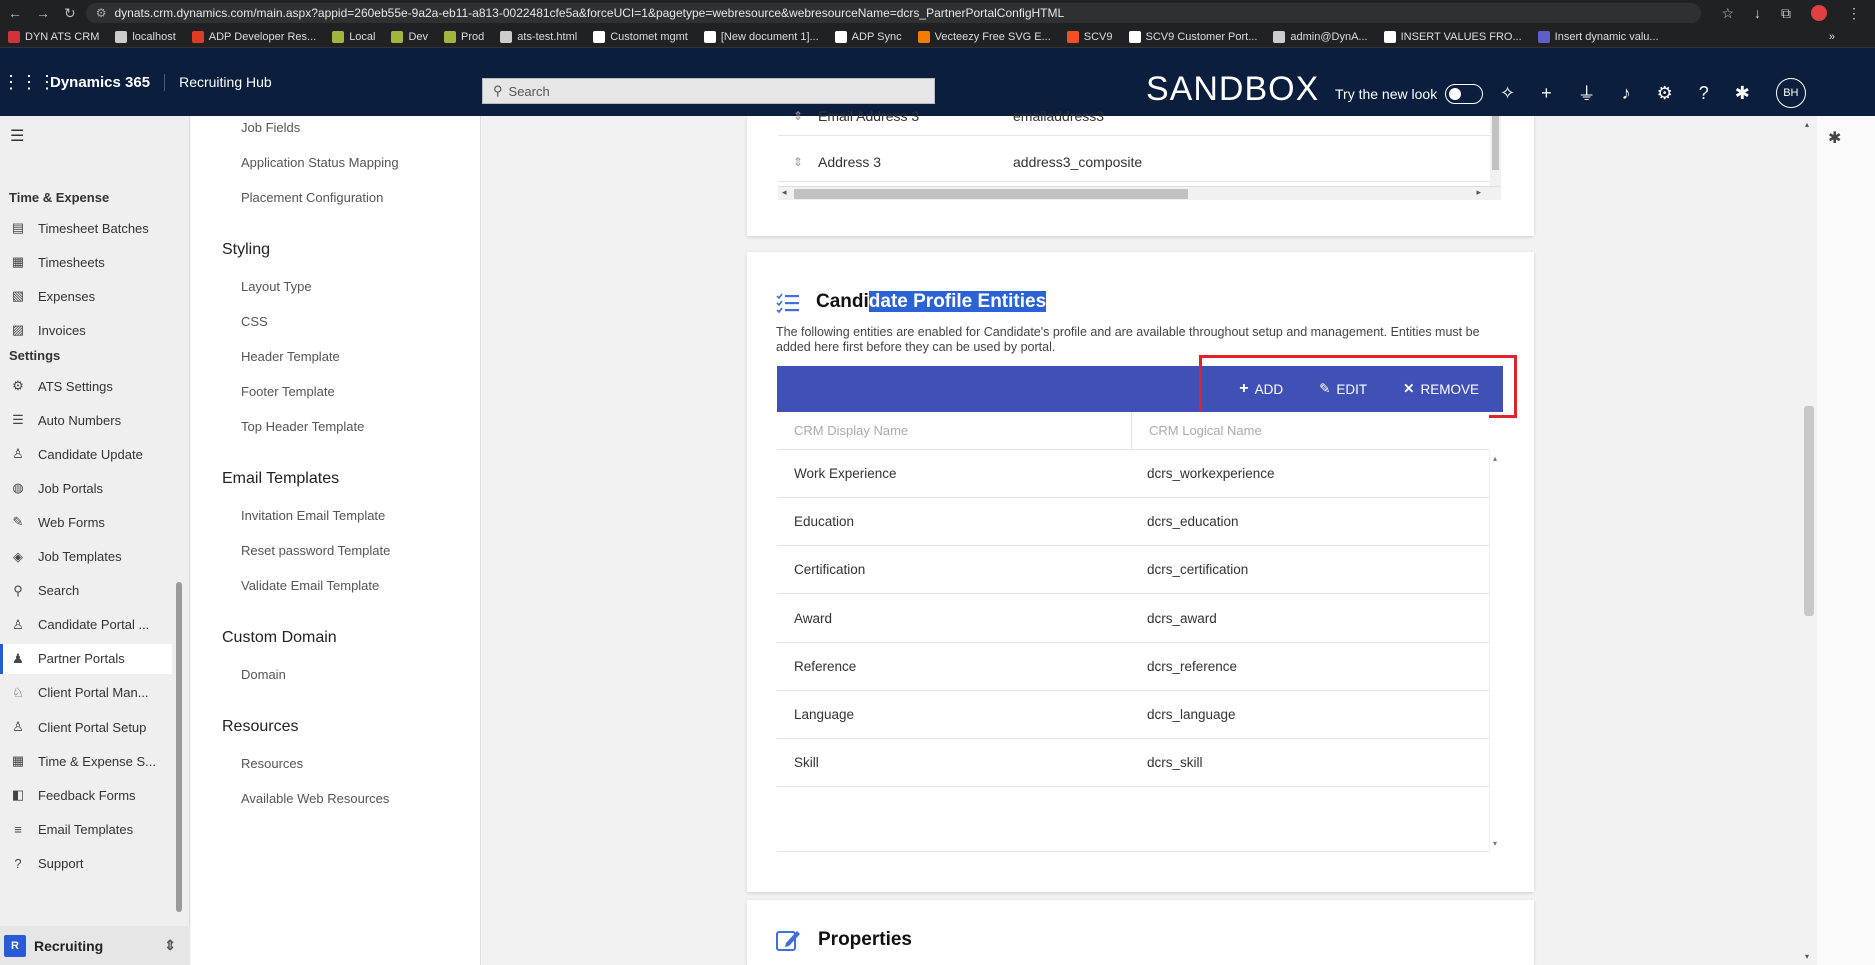  I want to click on copilot-icon: ✱, so click(1742, 93).